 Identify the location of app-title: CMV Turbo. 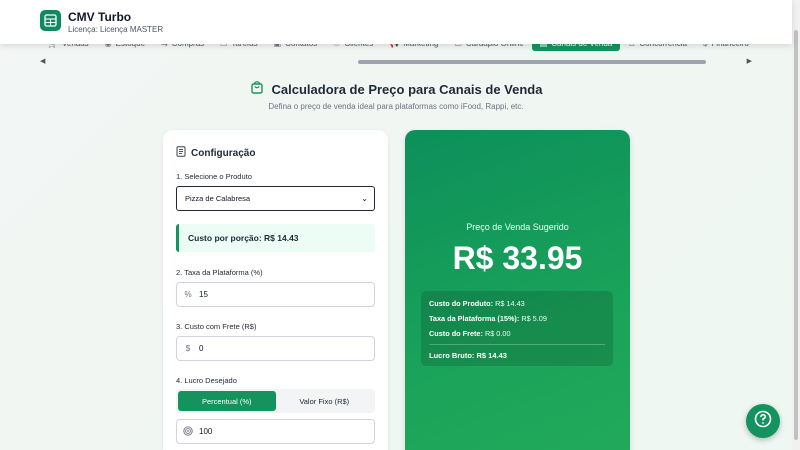
(100, 17).